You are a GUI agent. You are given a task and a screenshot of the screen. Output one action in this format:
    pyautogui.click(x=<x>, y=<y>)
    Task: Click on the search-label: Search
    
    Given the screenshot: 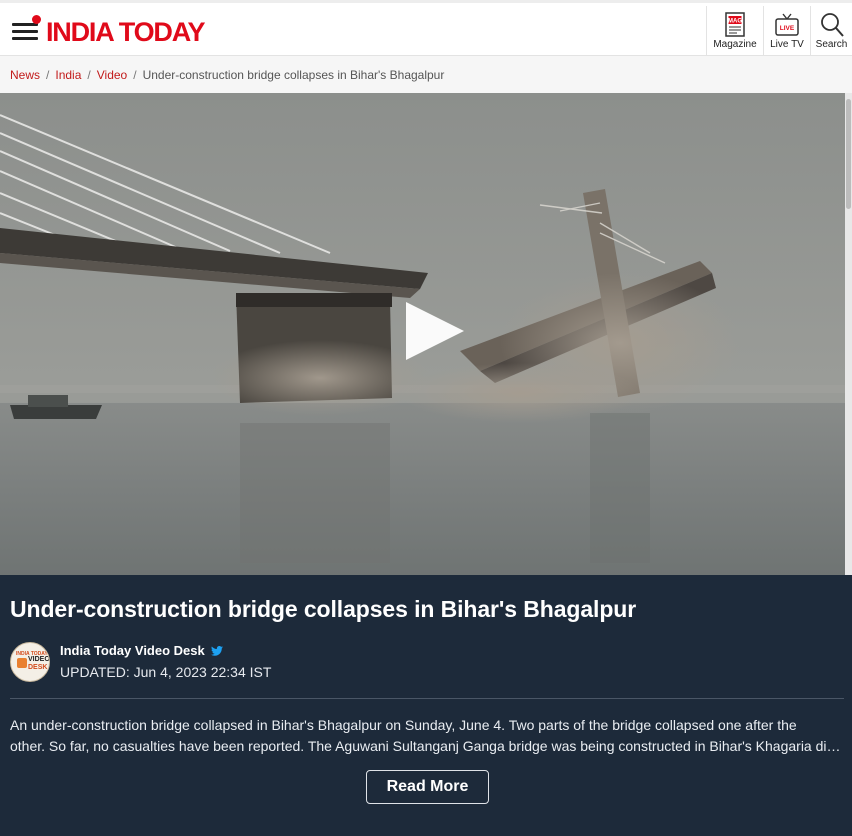 What is the action you would take?
    pyautogui.click(x=831, y=44)
    